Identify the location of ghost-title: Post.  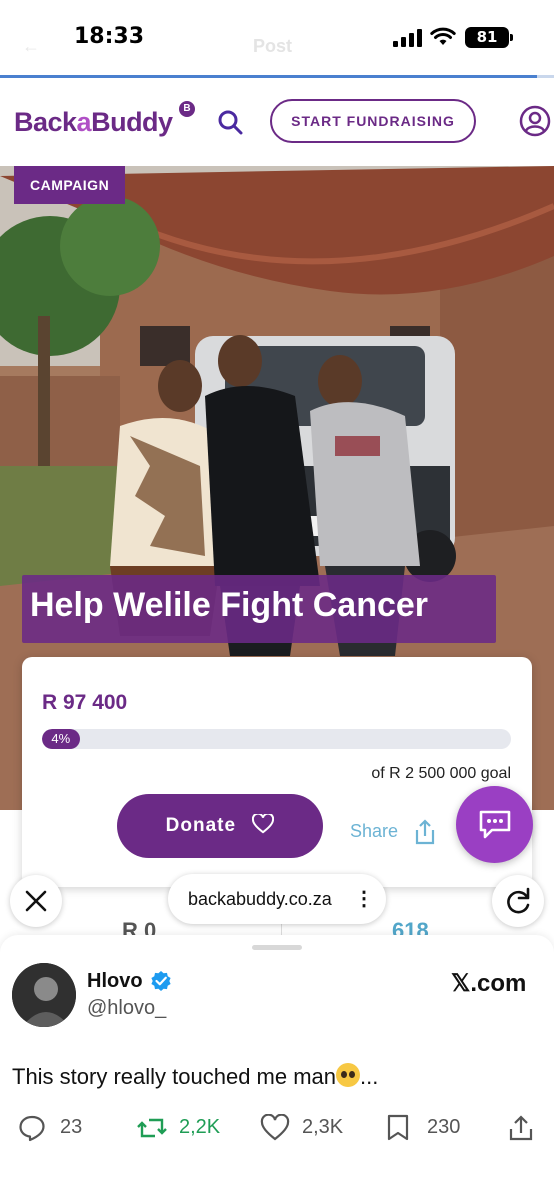
(273, 46).